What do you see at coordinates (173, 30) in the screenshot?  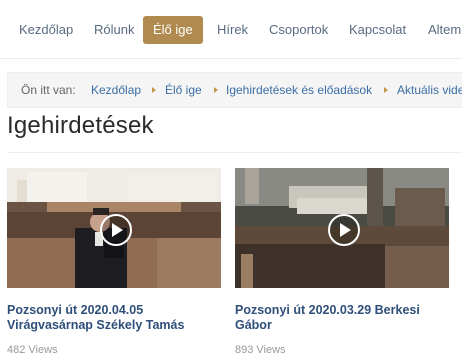 I see `nav-item-live-word: Élő ige` at bounding box center [173, 30].